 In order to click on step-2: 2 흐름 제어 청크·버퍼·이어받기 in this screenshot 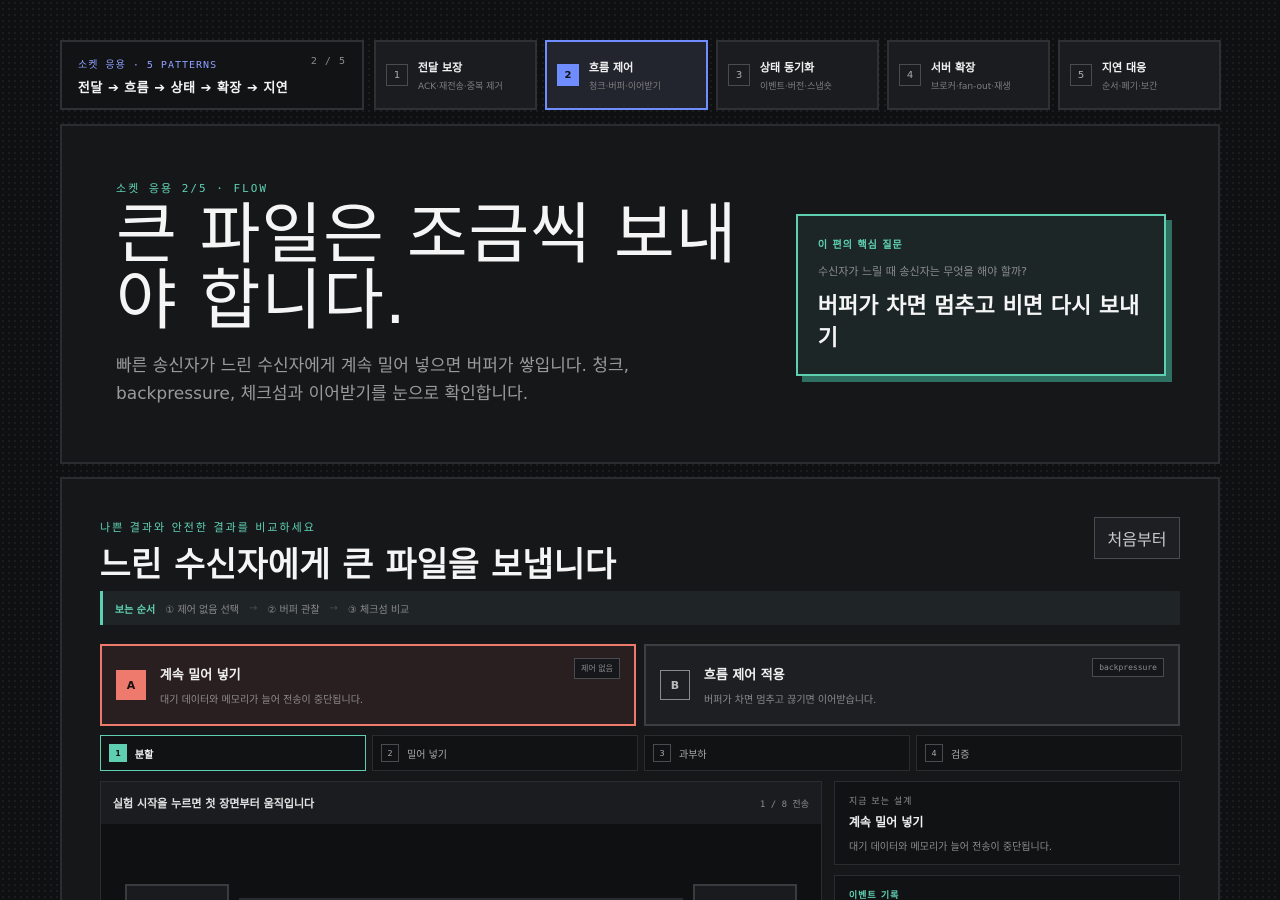, I will do `click(626, 75)`.